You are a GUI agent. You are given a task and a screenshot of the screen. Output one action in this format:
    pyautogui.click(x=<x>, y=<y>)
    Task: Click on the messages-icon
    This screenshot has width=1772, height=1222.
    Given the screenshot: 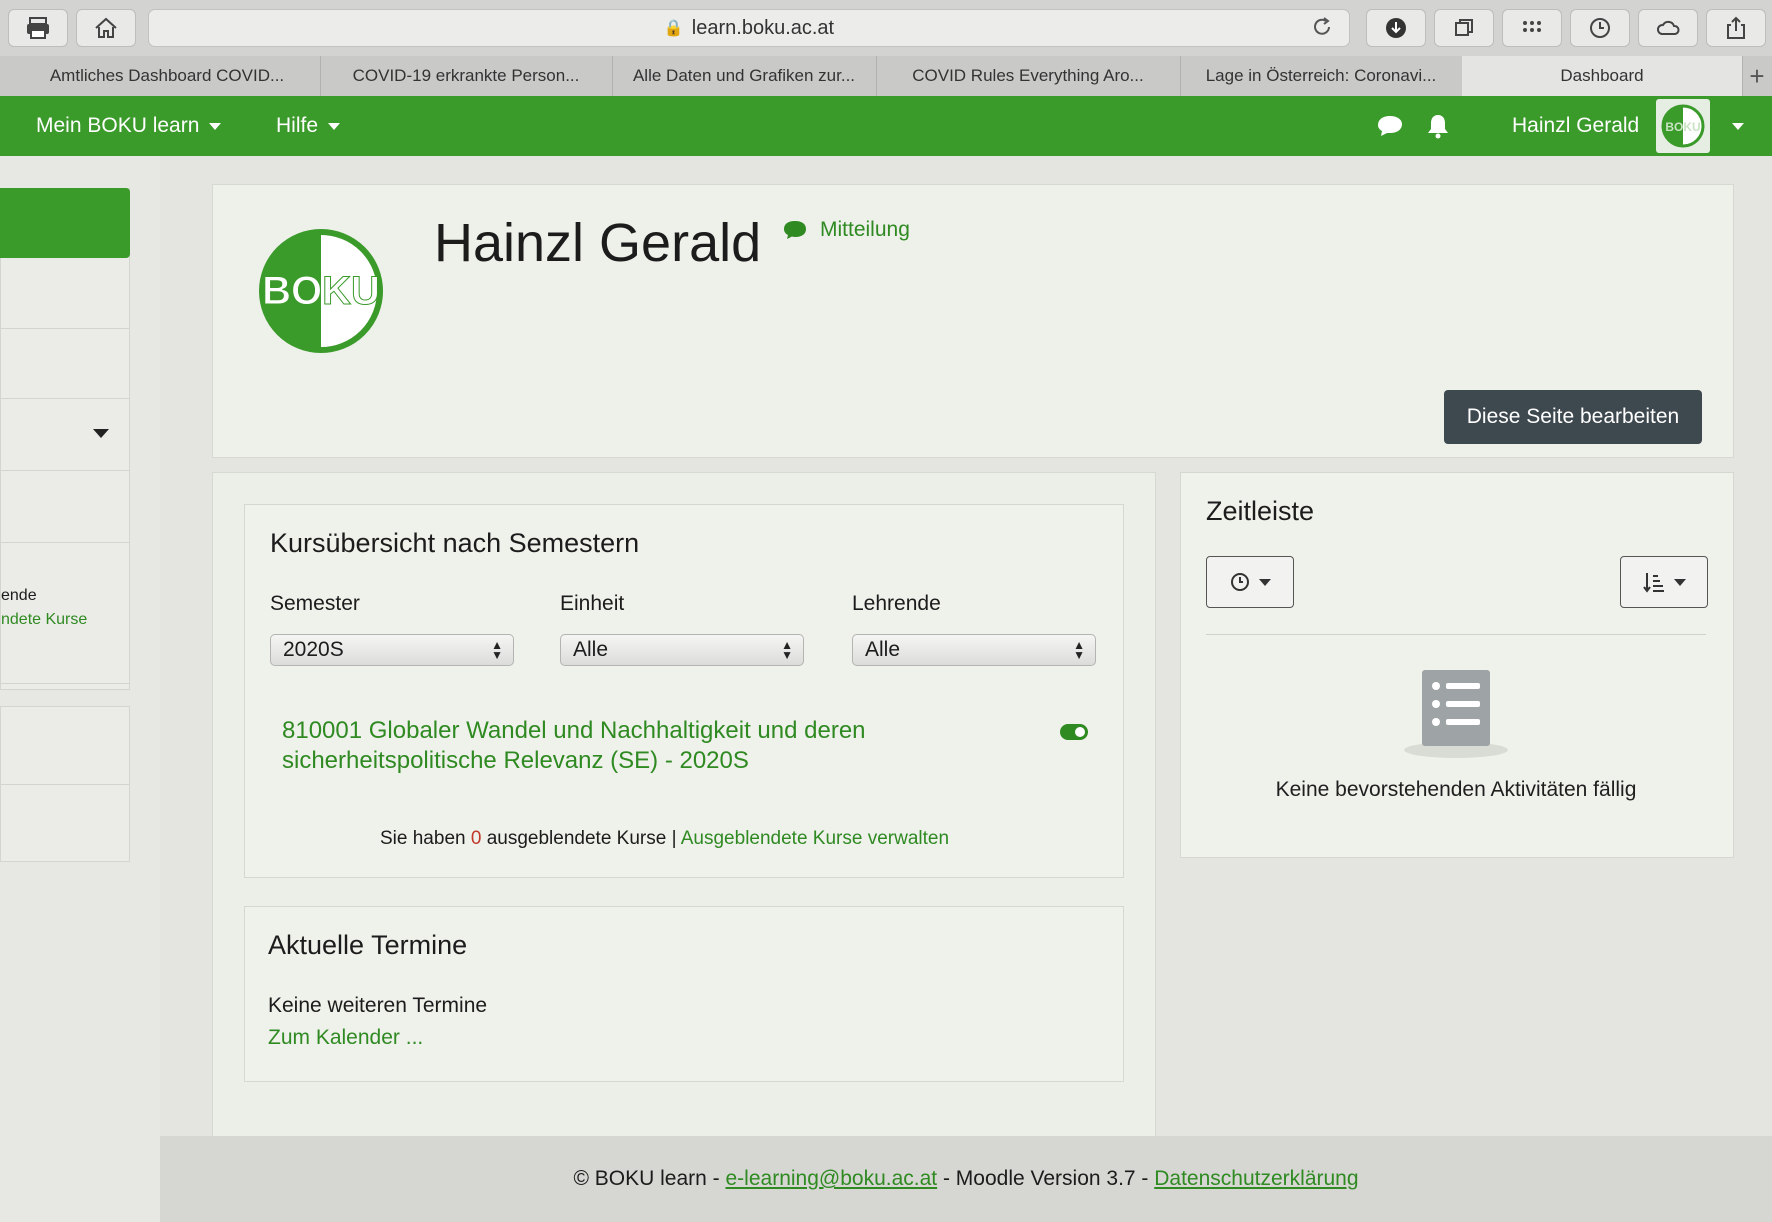 What is the action you would take?
    pyautogui.click(x=1390, y=126)
    